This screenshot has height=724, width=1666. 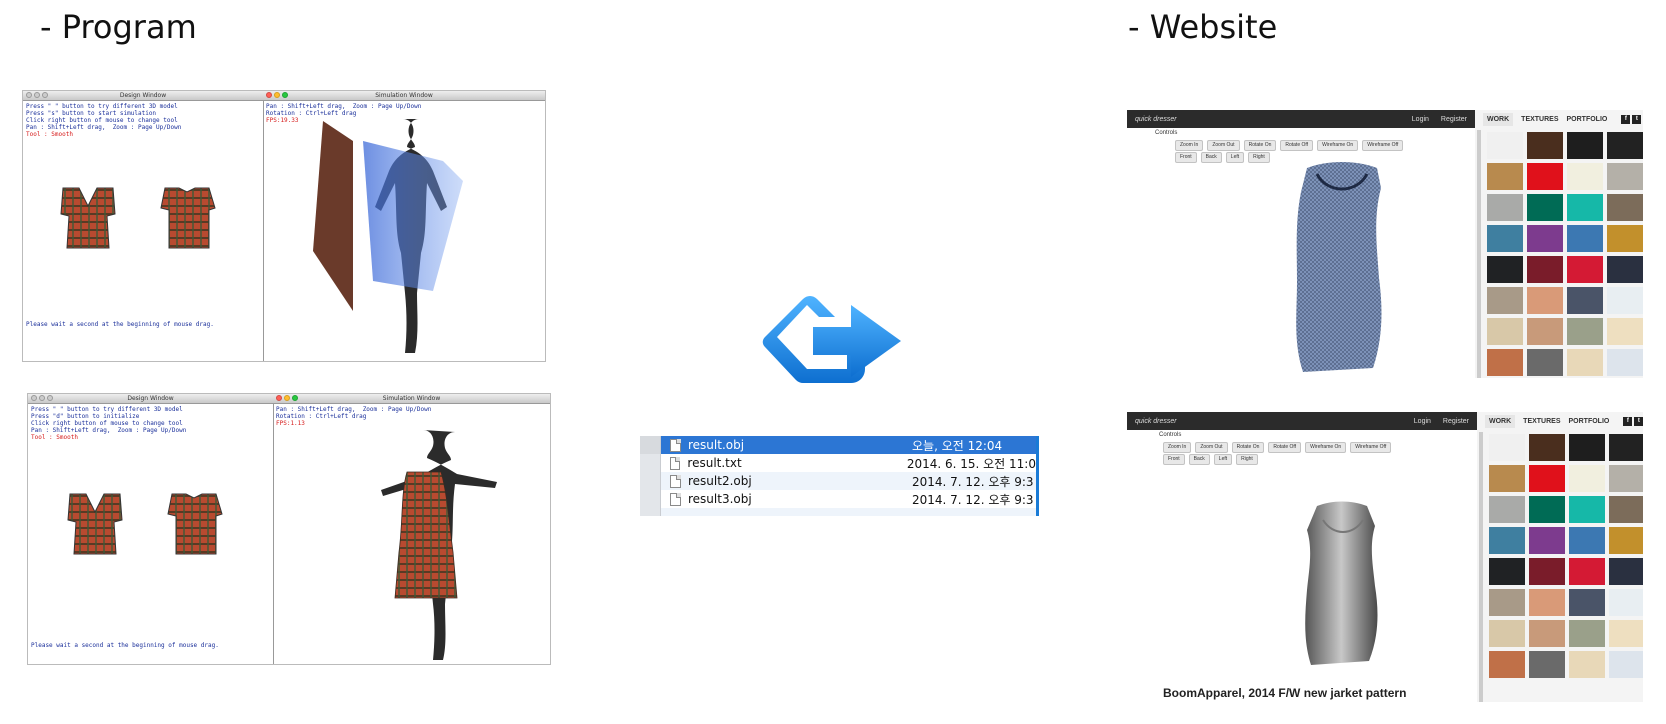 What do you see at coordinates (411, 399) in the screenshot?
I see `simulation-window-titlebar: Simulation Window` at bounding box center [411, 399].